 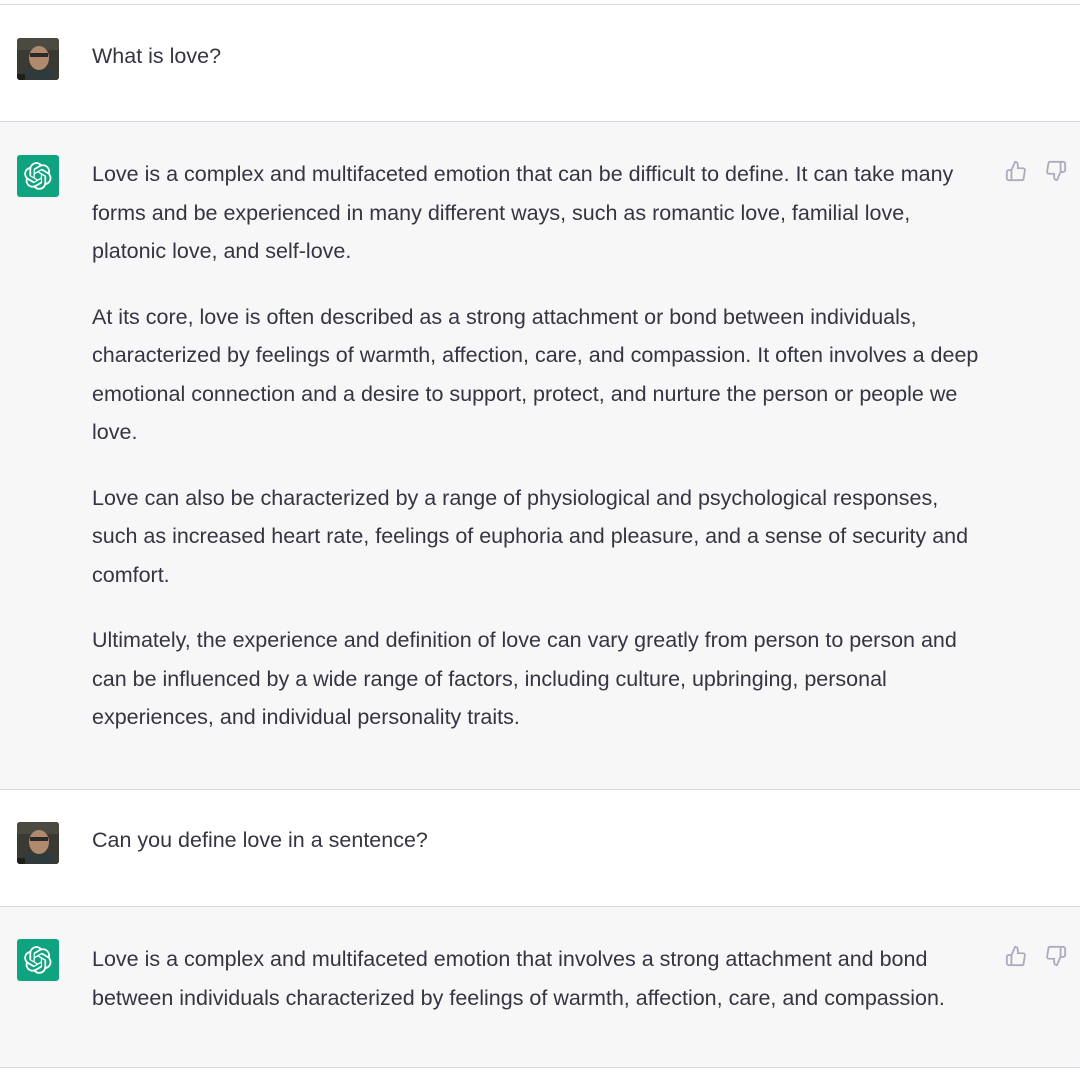 I want to click on user-message: What is love?, so click(x=540, y=63).